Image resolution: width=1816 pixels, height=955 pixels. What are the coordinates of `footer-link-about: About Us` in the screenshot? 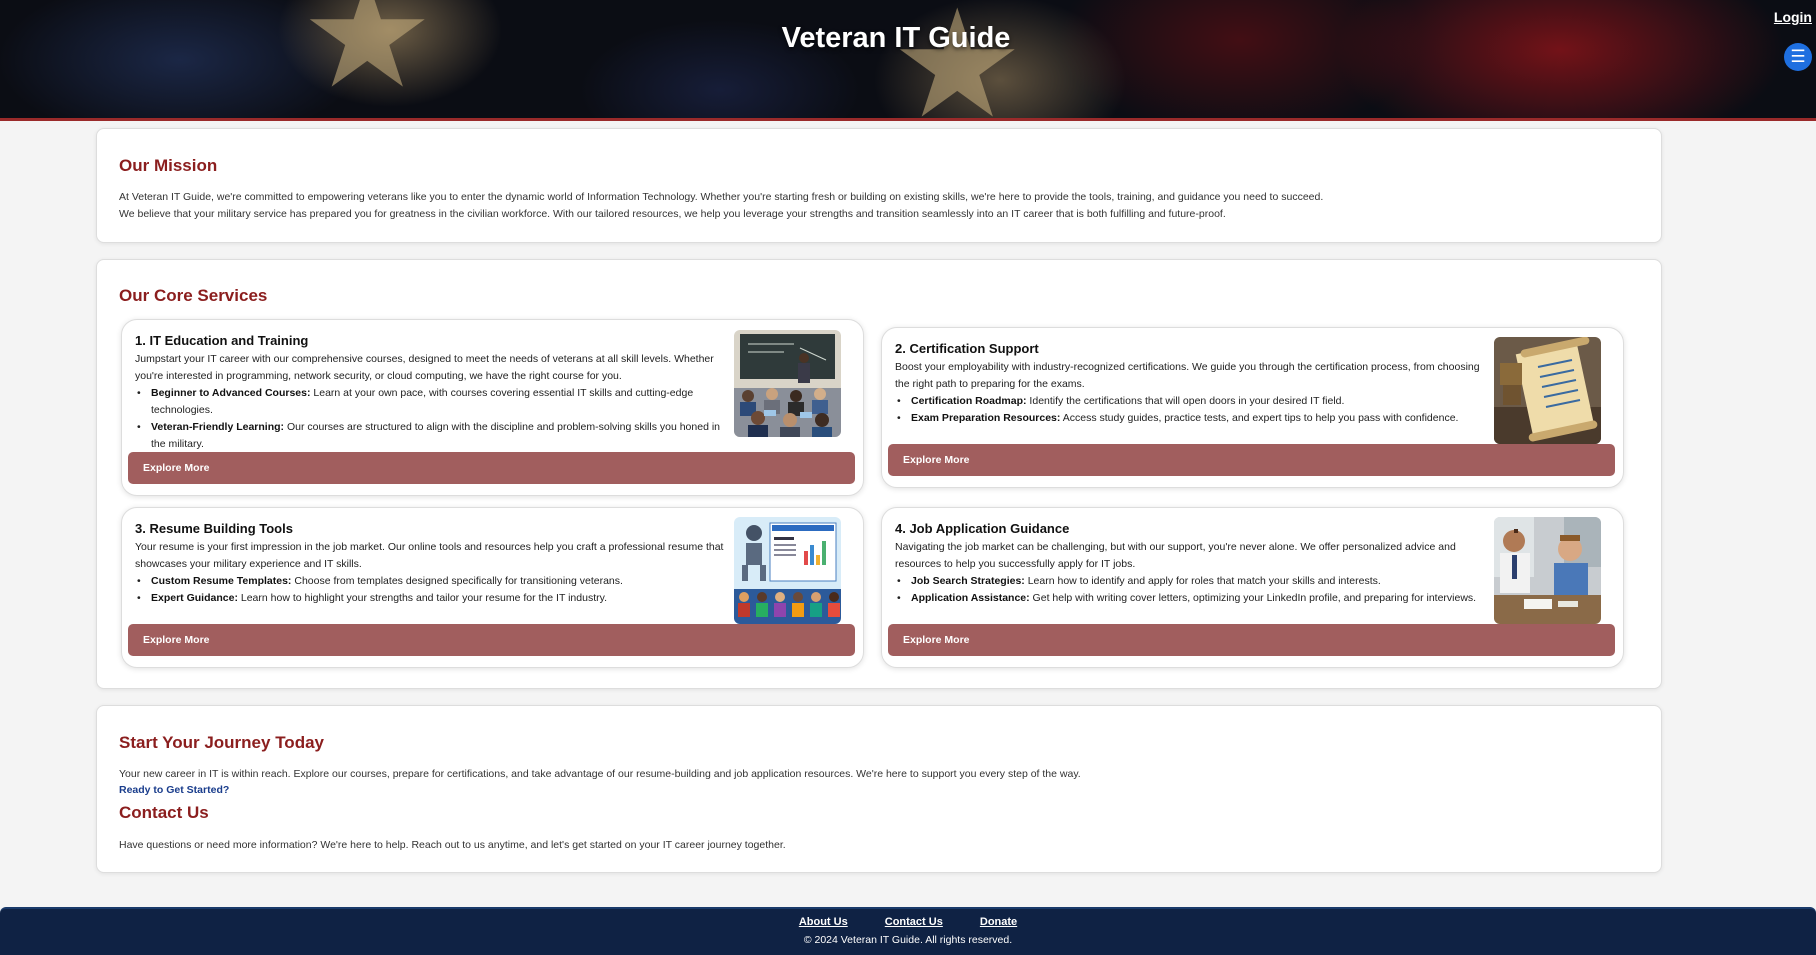 It's located at (823, 922).